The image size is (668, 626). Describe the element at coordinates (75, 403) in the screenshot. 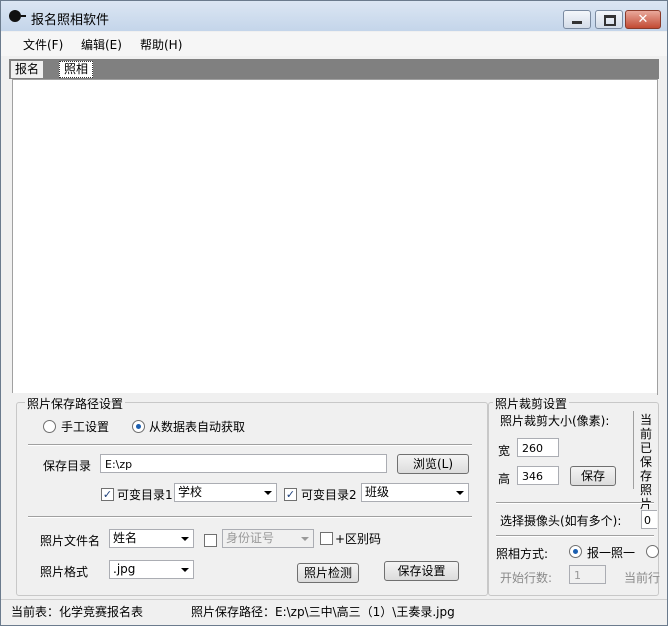

I see `save-path-legend: 照片保存路径设置` at that location.